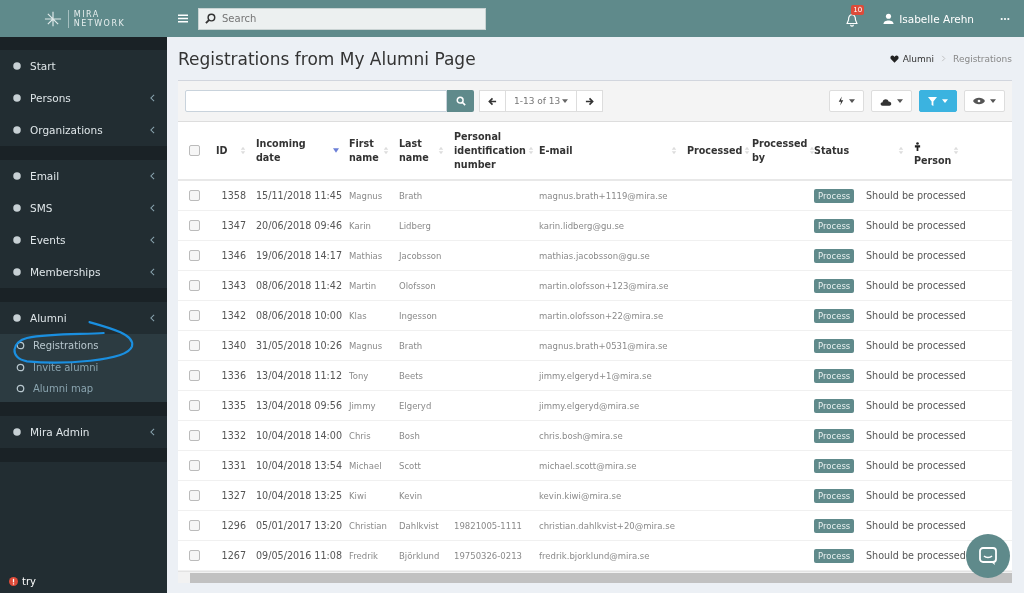 The width and height of the screenshot is (1024, 593). I want to click on column-header: Processed, so click(715, 150).